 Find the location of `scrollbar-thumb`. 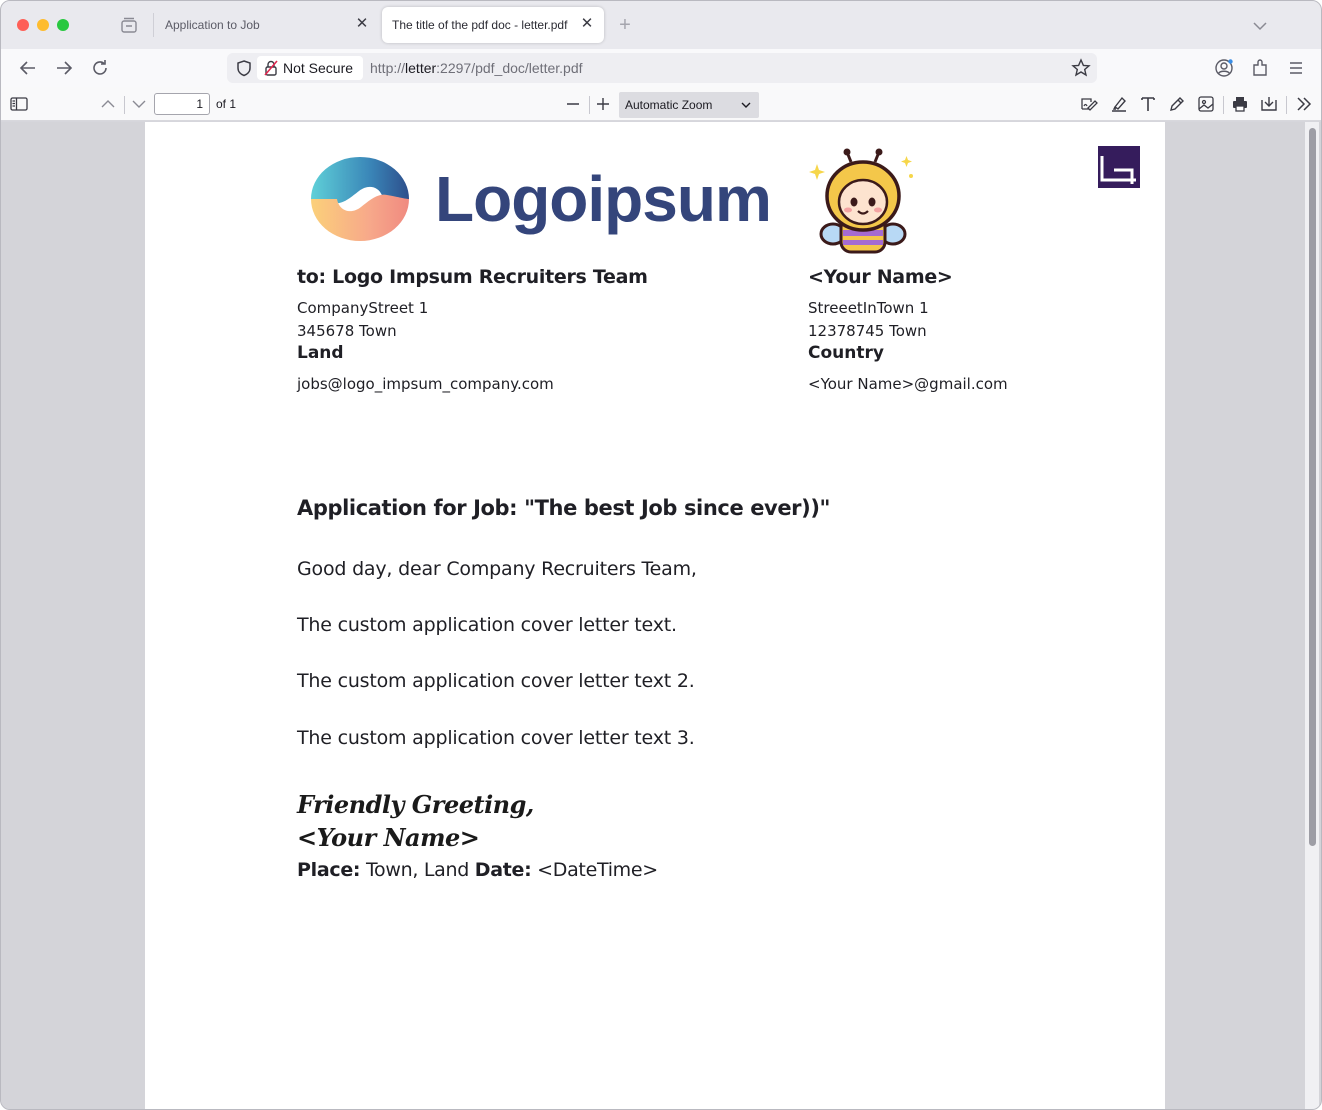

scrollbar-thumb is located at coordinates (1312, 487).